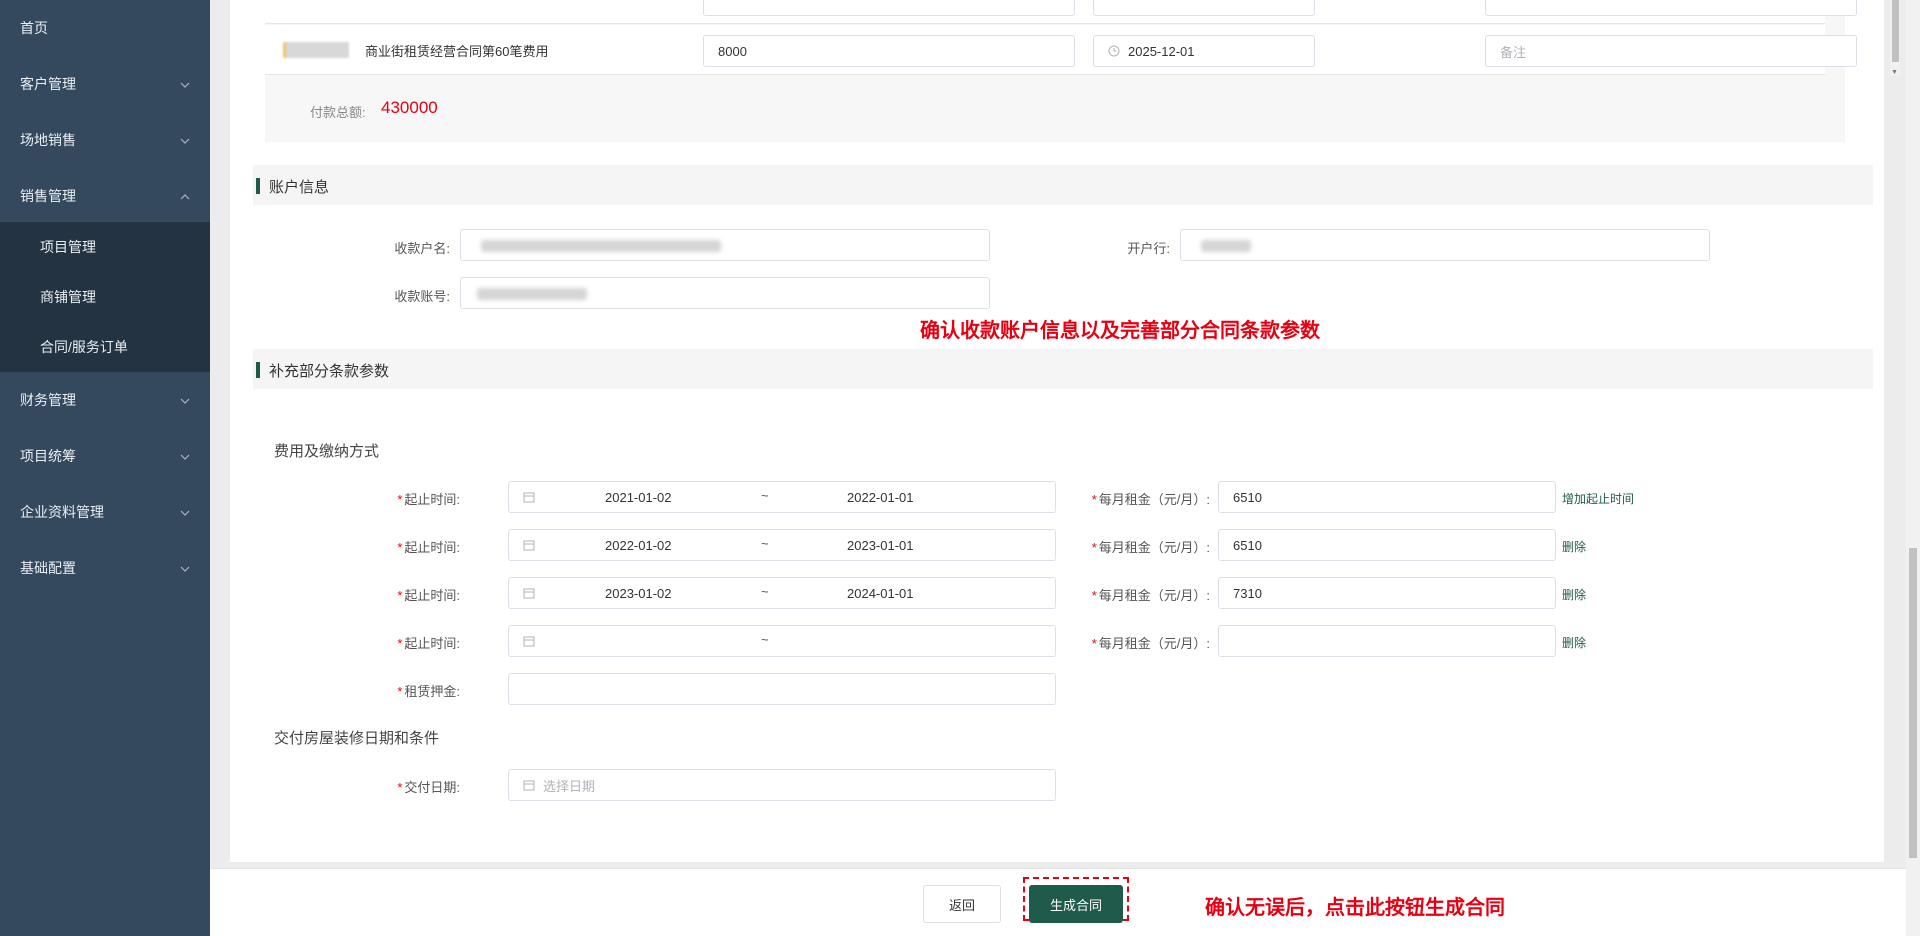 The height and width of the screenshot is (936, 1920). I want to click on amount-input, so click(889, 8).